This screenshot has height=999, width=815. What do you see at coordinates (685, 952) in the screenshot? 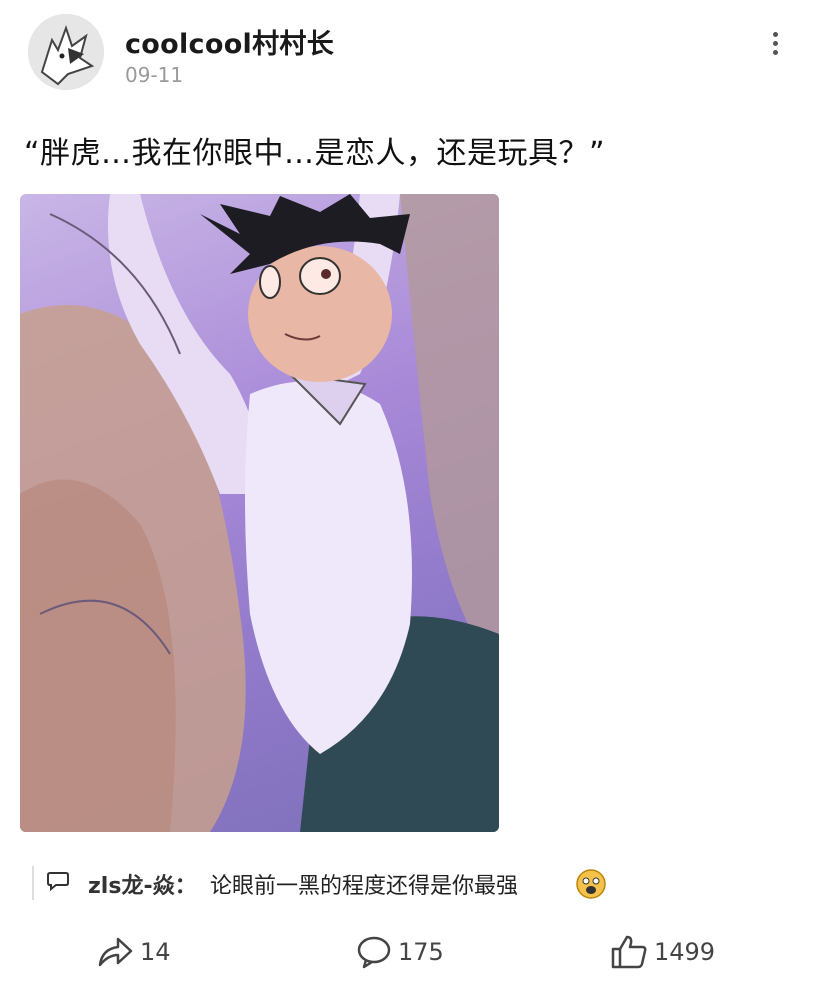
I see `like-count: 1499` at bounding box center [685, 952].